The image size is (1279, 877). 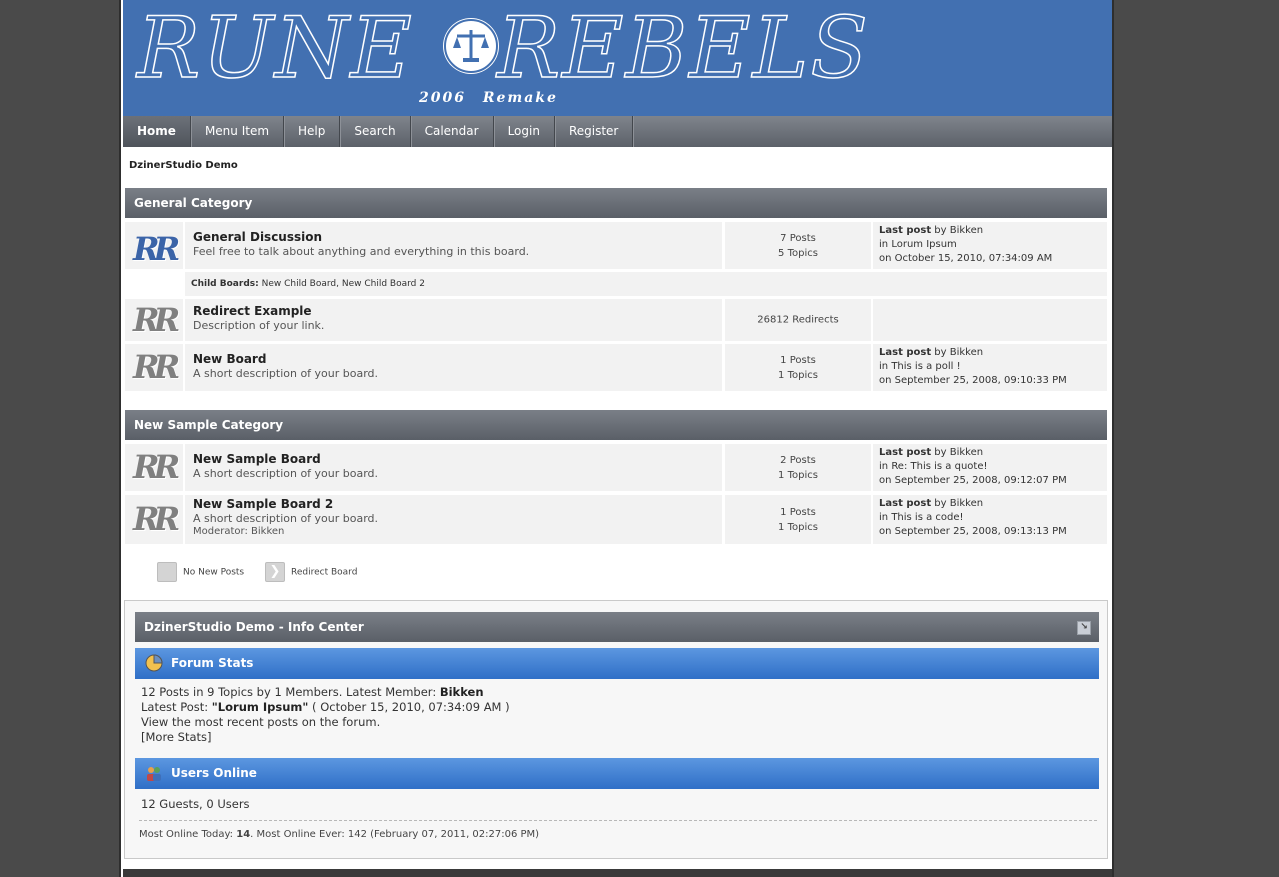 I want to click on board-stats: 2 Posts 1 Topics, so click(x=798, y=467).